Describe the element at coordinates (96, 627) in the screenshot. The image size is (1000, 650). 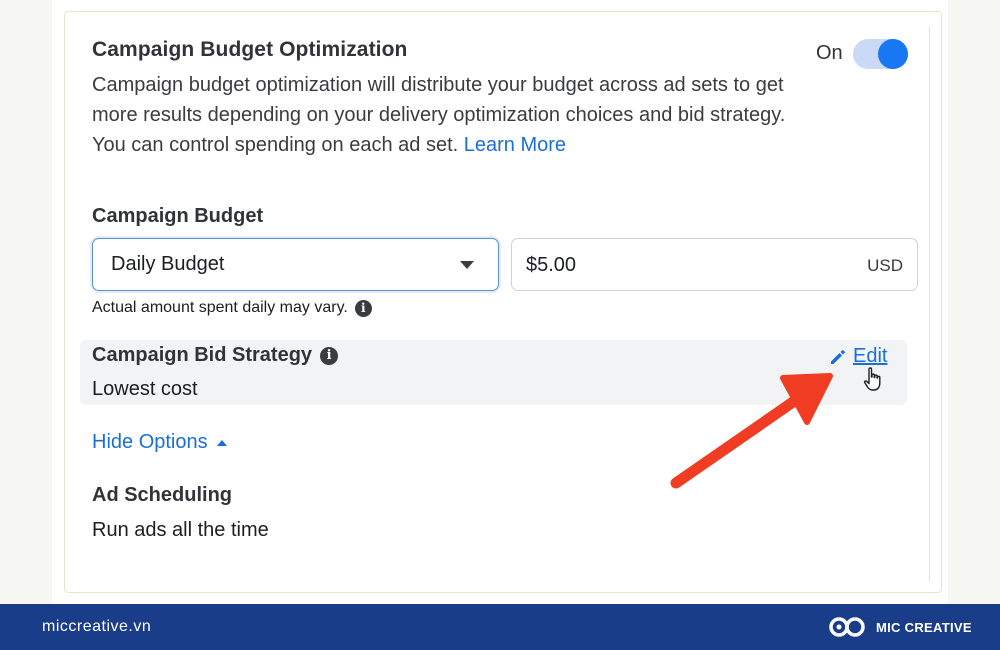
I see `footer-site-url: miccreative.vn` at that location.